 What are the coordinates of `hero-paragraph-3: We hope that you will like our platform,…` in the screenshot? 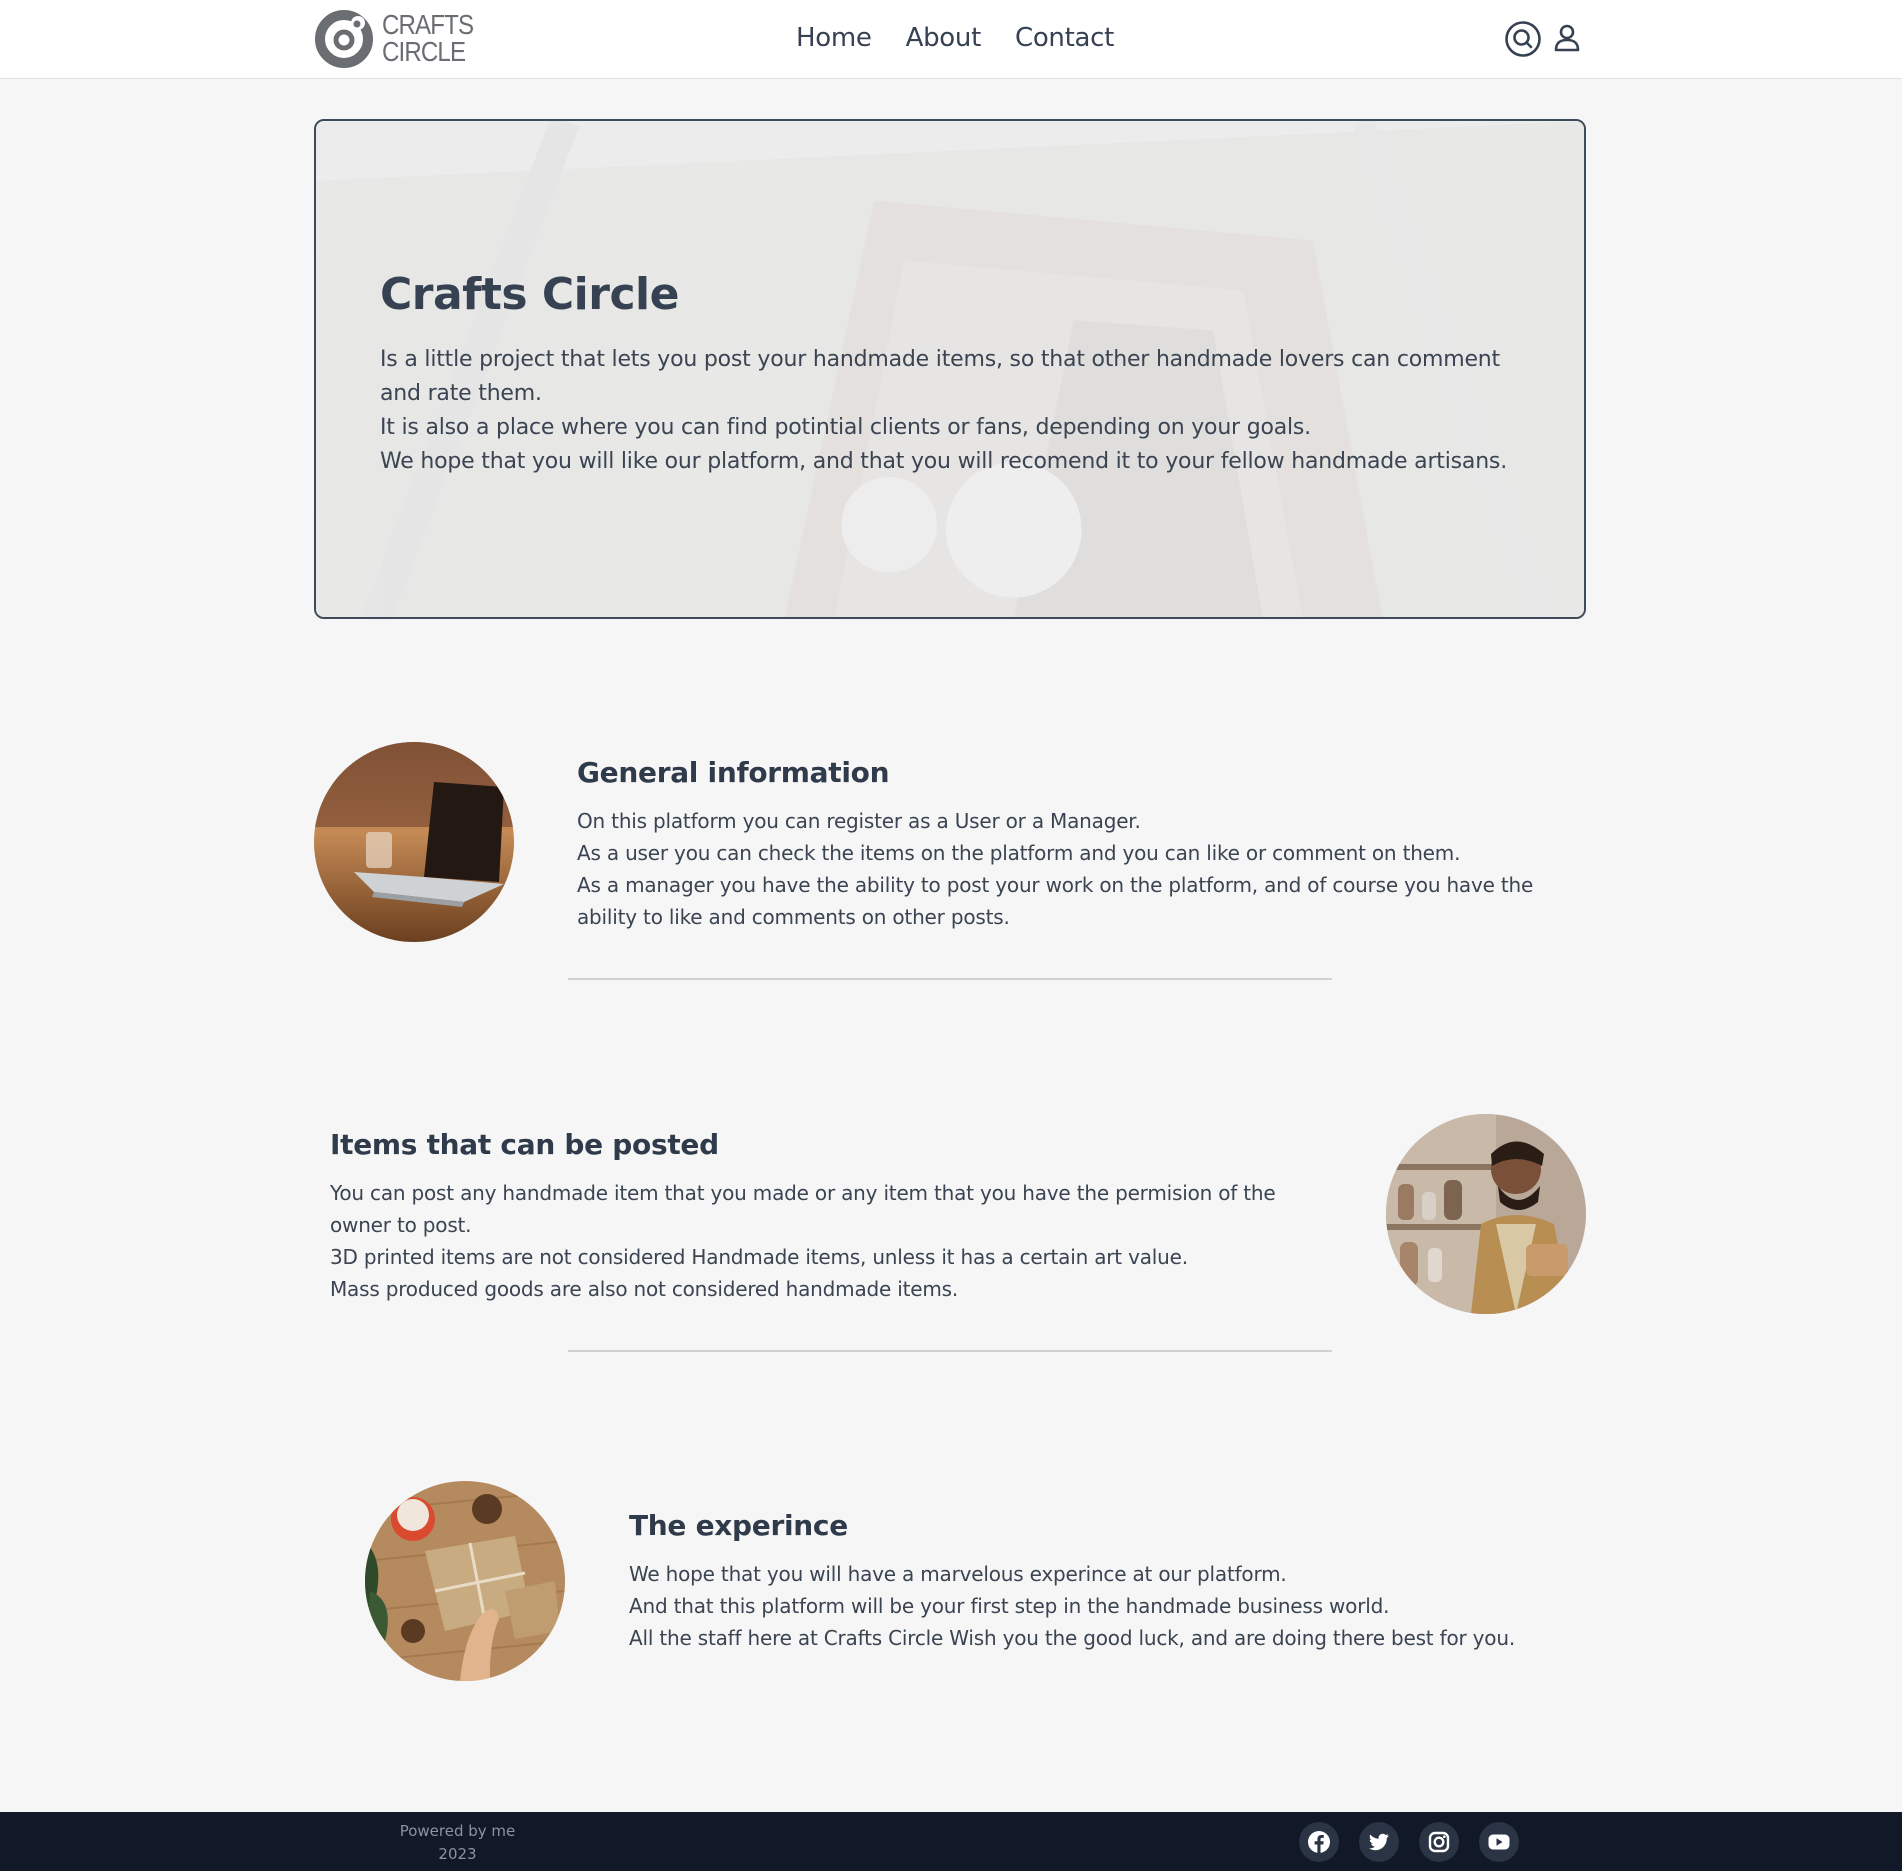 It's located at (943, 461).